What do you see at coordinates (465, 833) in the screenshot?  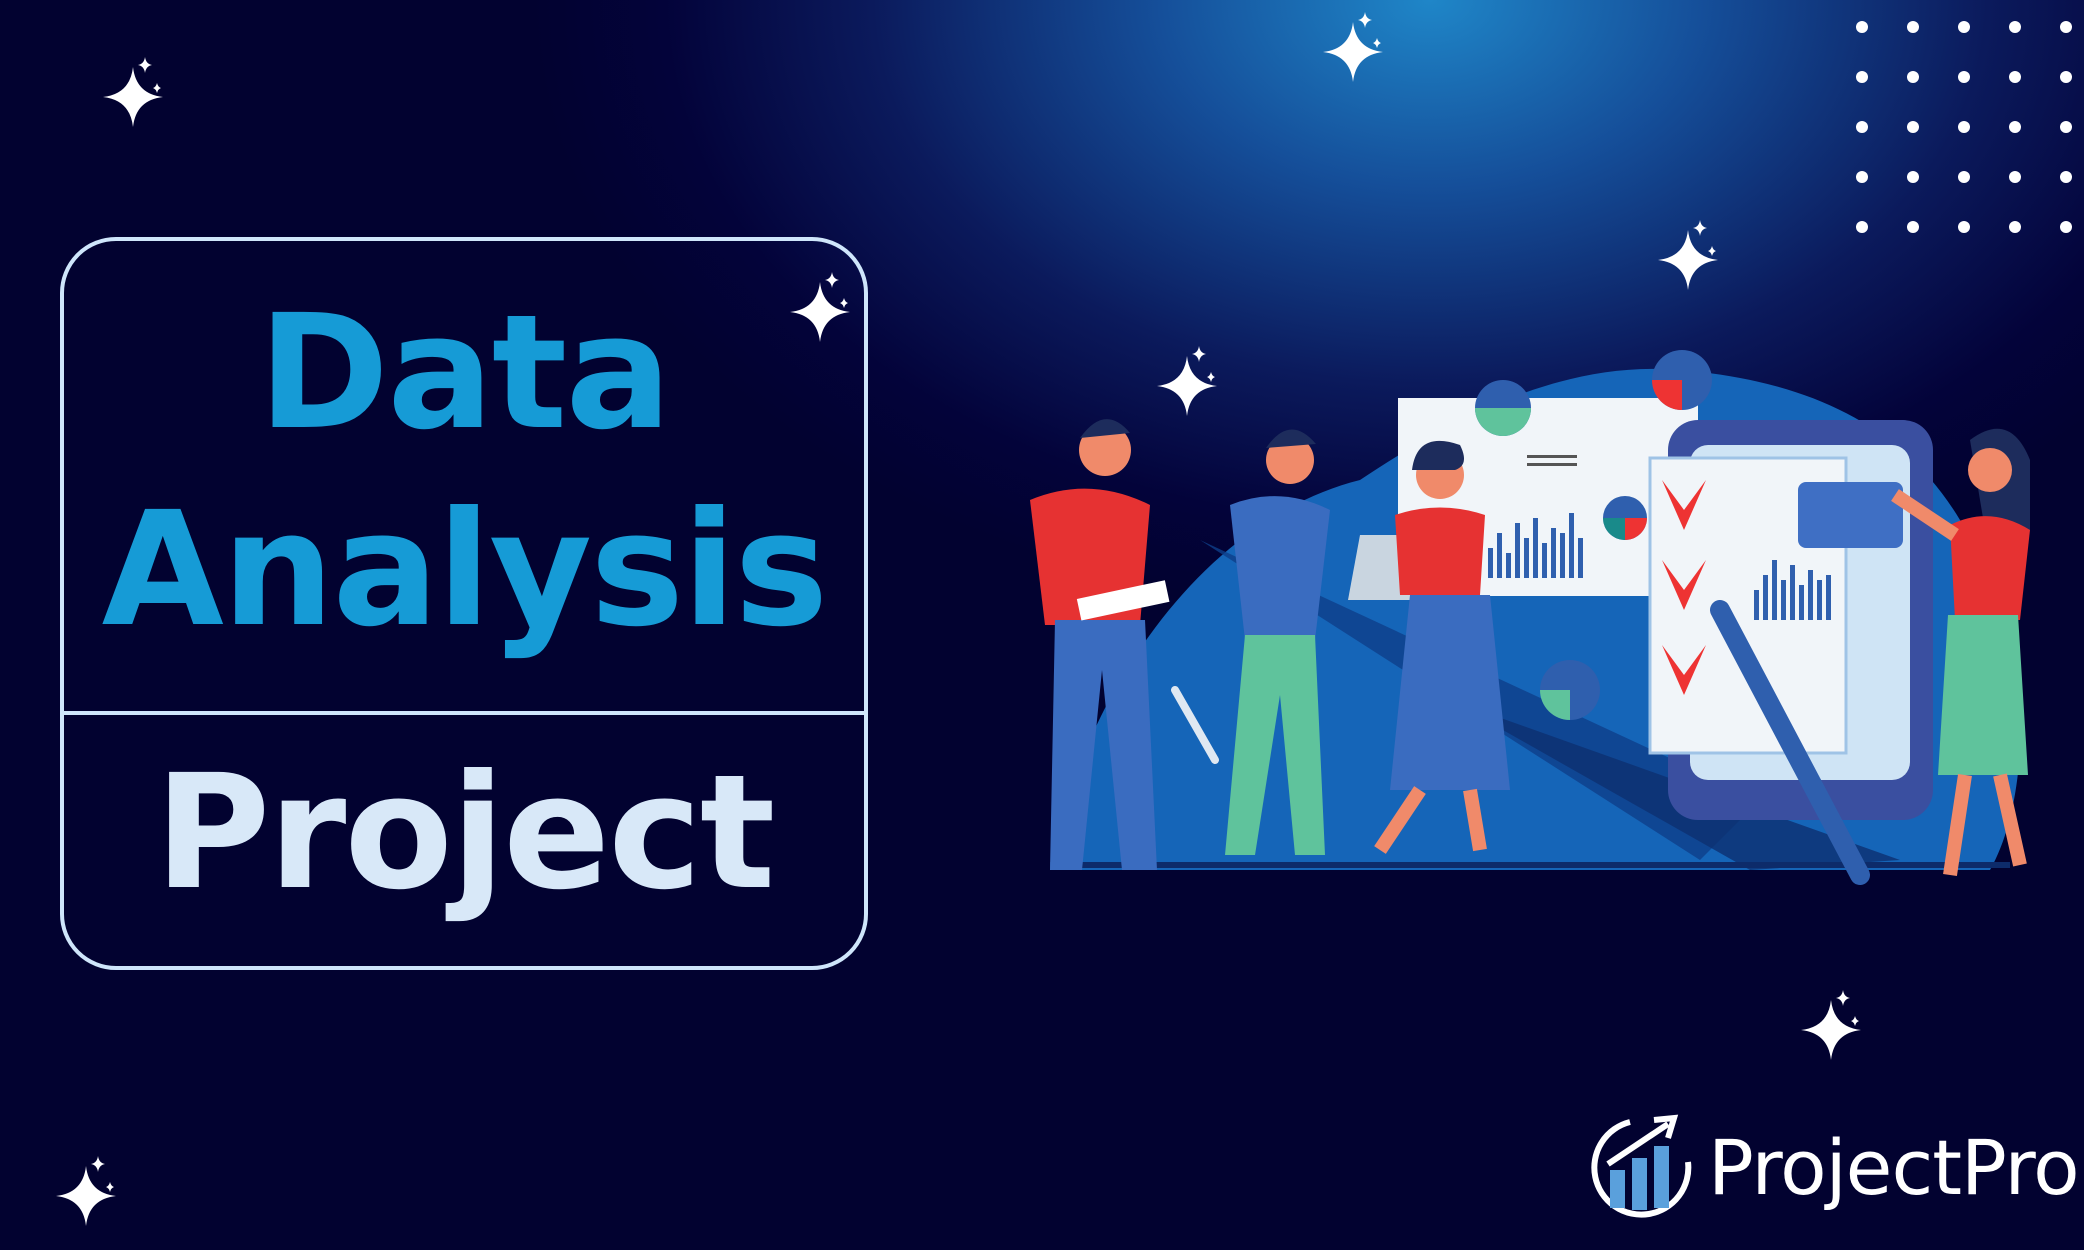 I see `title-line-project: Project` at bounding box center [465, 833].